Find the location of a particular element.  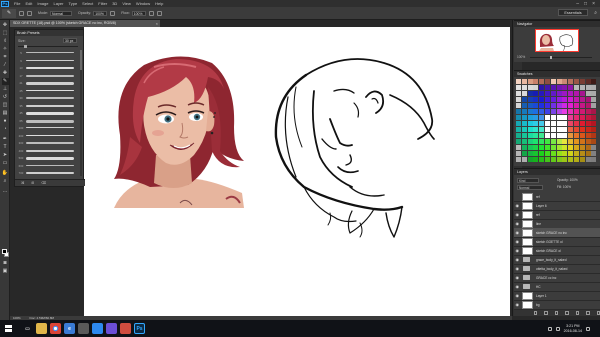

quick-select-tool-icon: ✧ is located at coordinates (5, 49).